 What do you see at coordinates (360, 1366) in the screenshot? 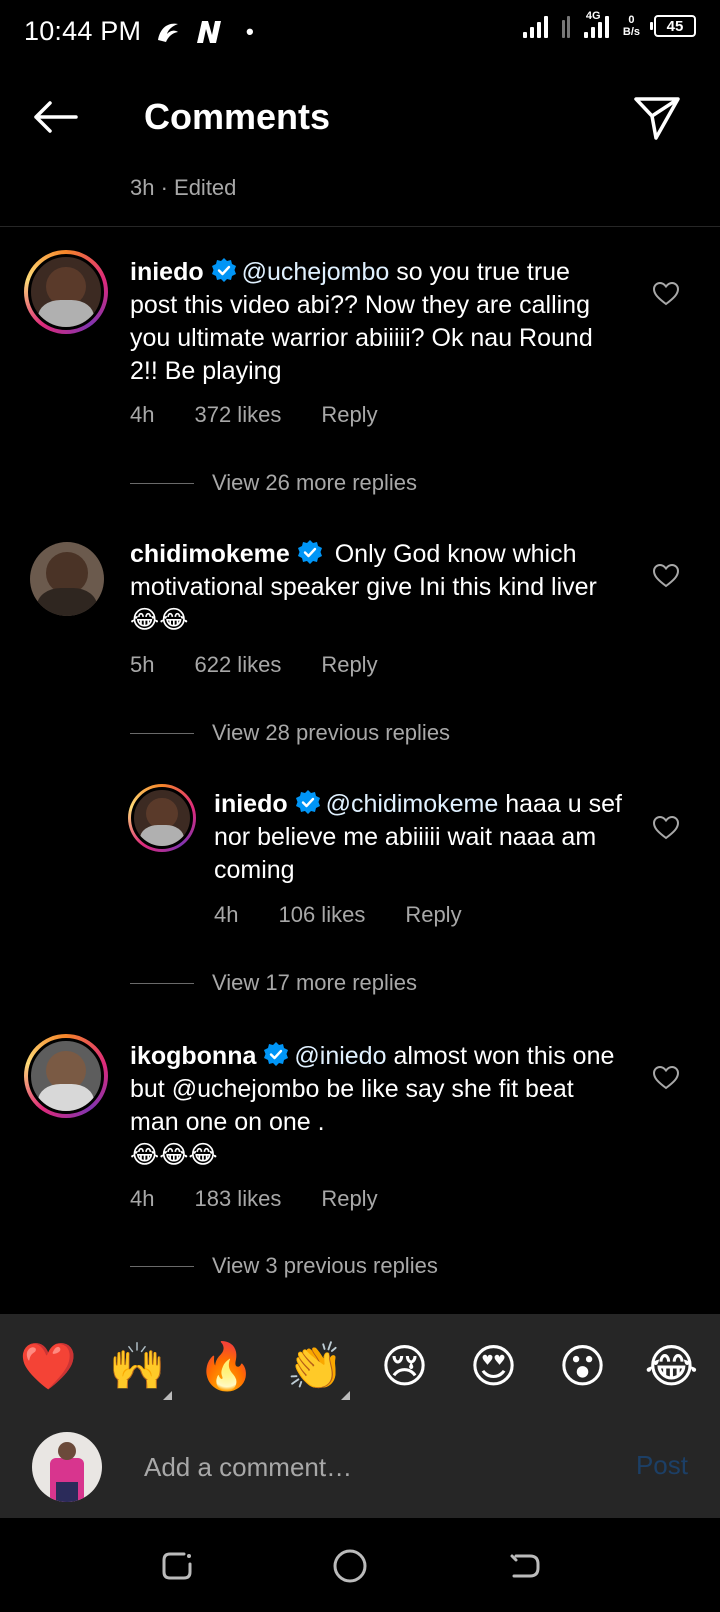
I see `emoji-quick-bar: ❤️ 🙌 🔥 👏 😢 😍 😮 😂` at bounding box center [360, 1366].